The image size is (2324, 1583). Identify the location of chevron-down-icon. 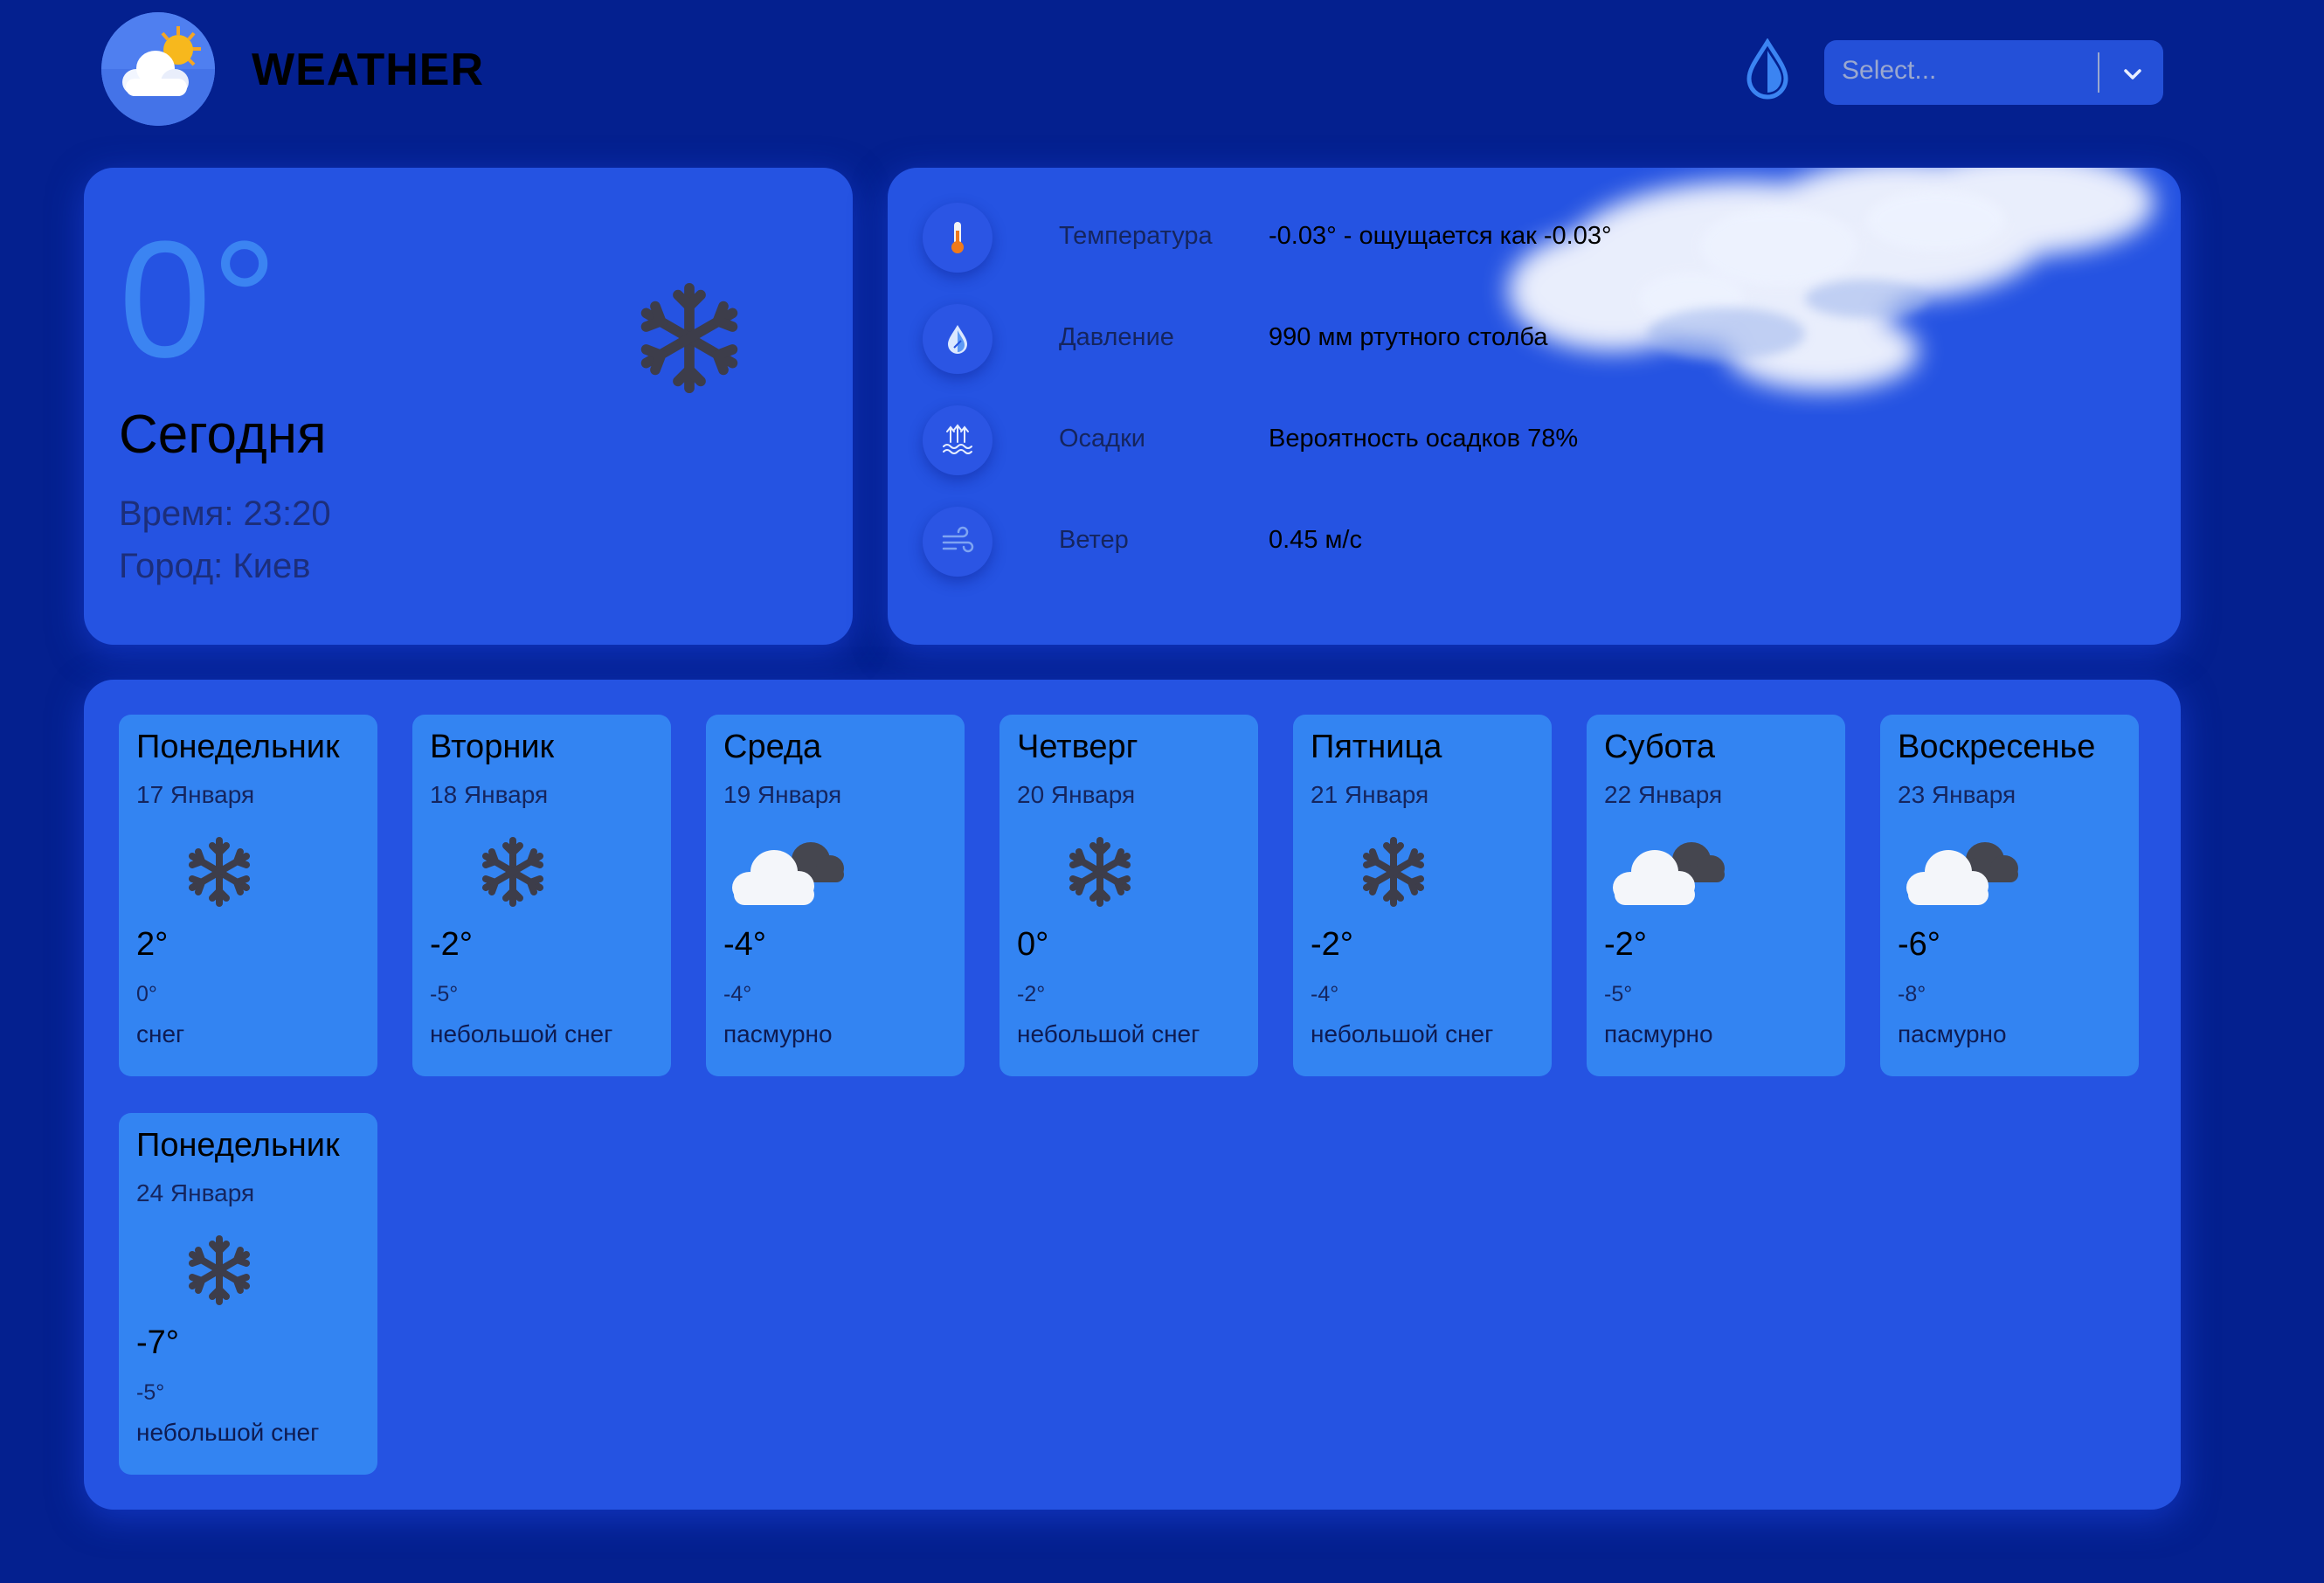
(2133, 74).